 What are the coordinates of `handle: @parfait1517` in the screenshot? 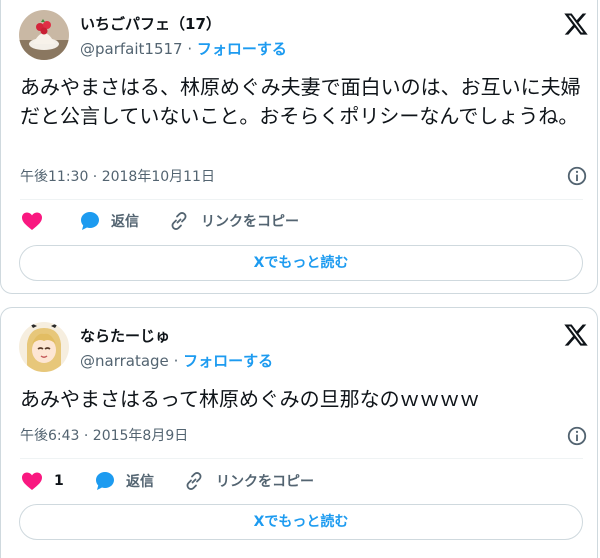 It's located at (131, 49).